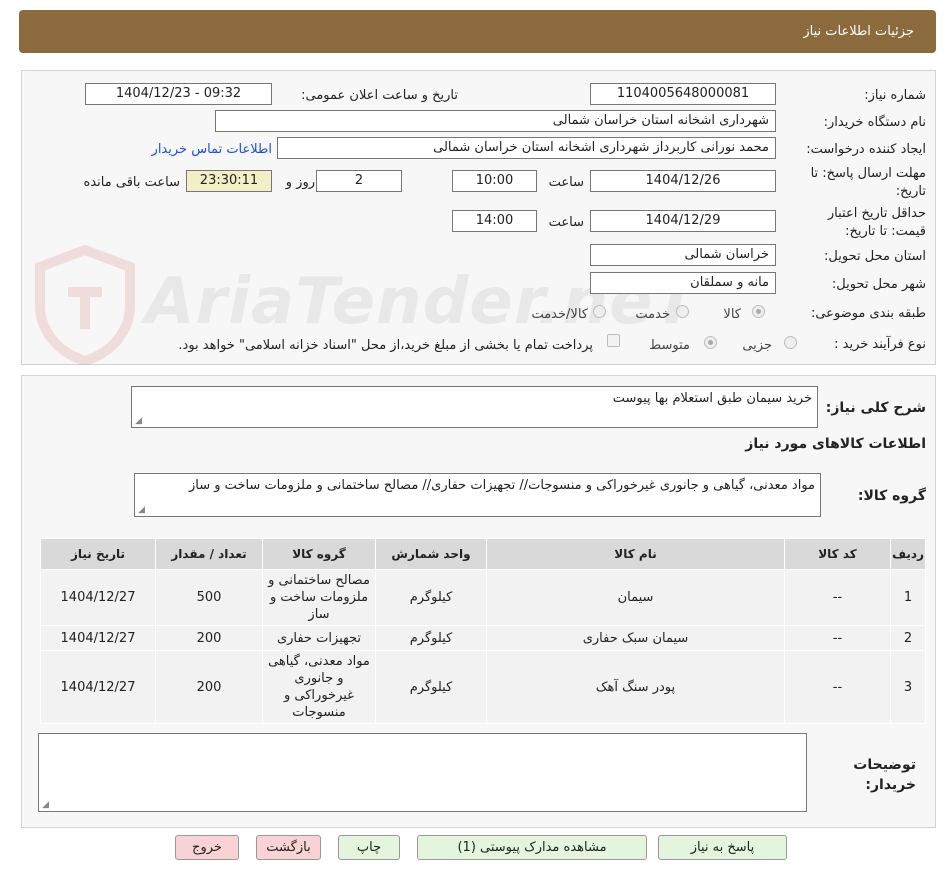 This screenshot has height=880, width=944. Describe the element at coordinates (369, 847) in the screenshot. I see `print-button: چاپ` at that location.